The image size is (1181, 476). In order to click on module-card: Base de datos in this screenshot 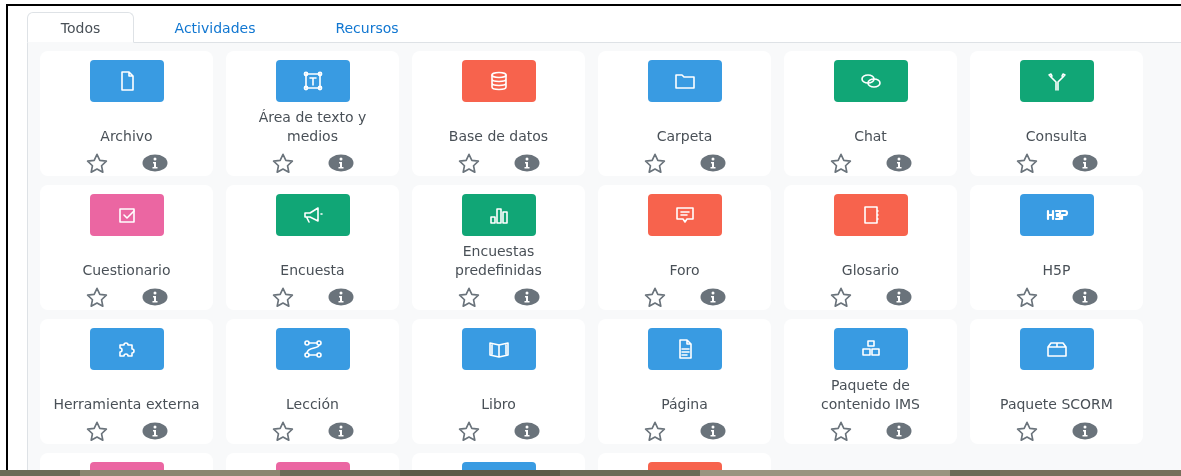, I will do `click(498, 113)`.